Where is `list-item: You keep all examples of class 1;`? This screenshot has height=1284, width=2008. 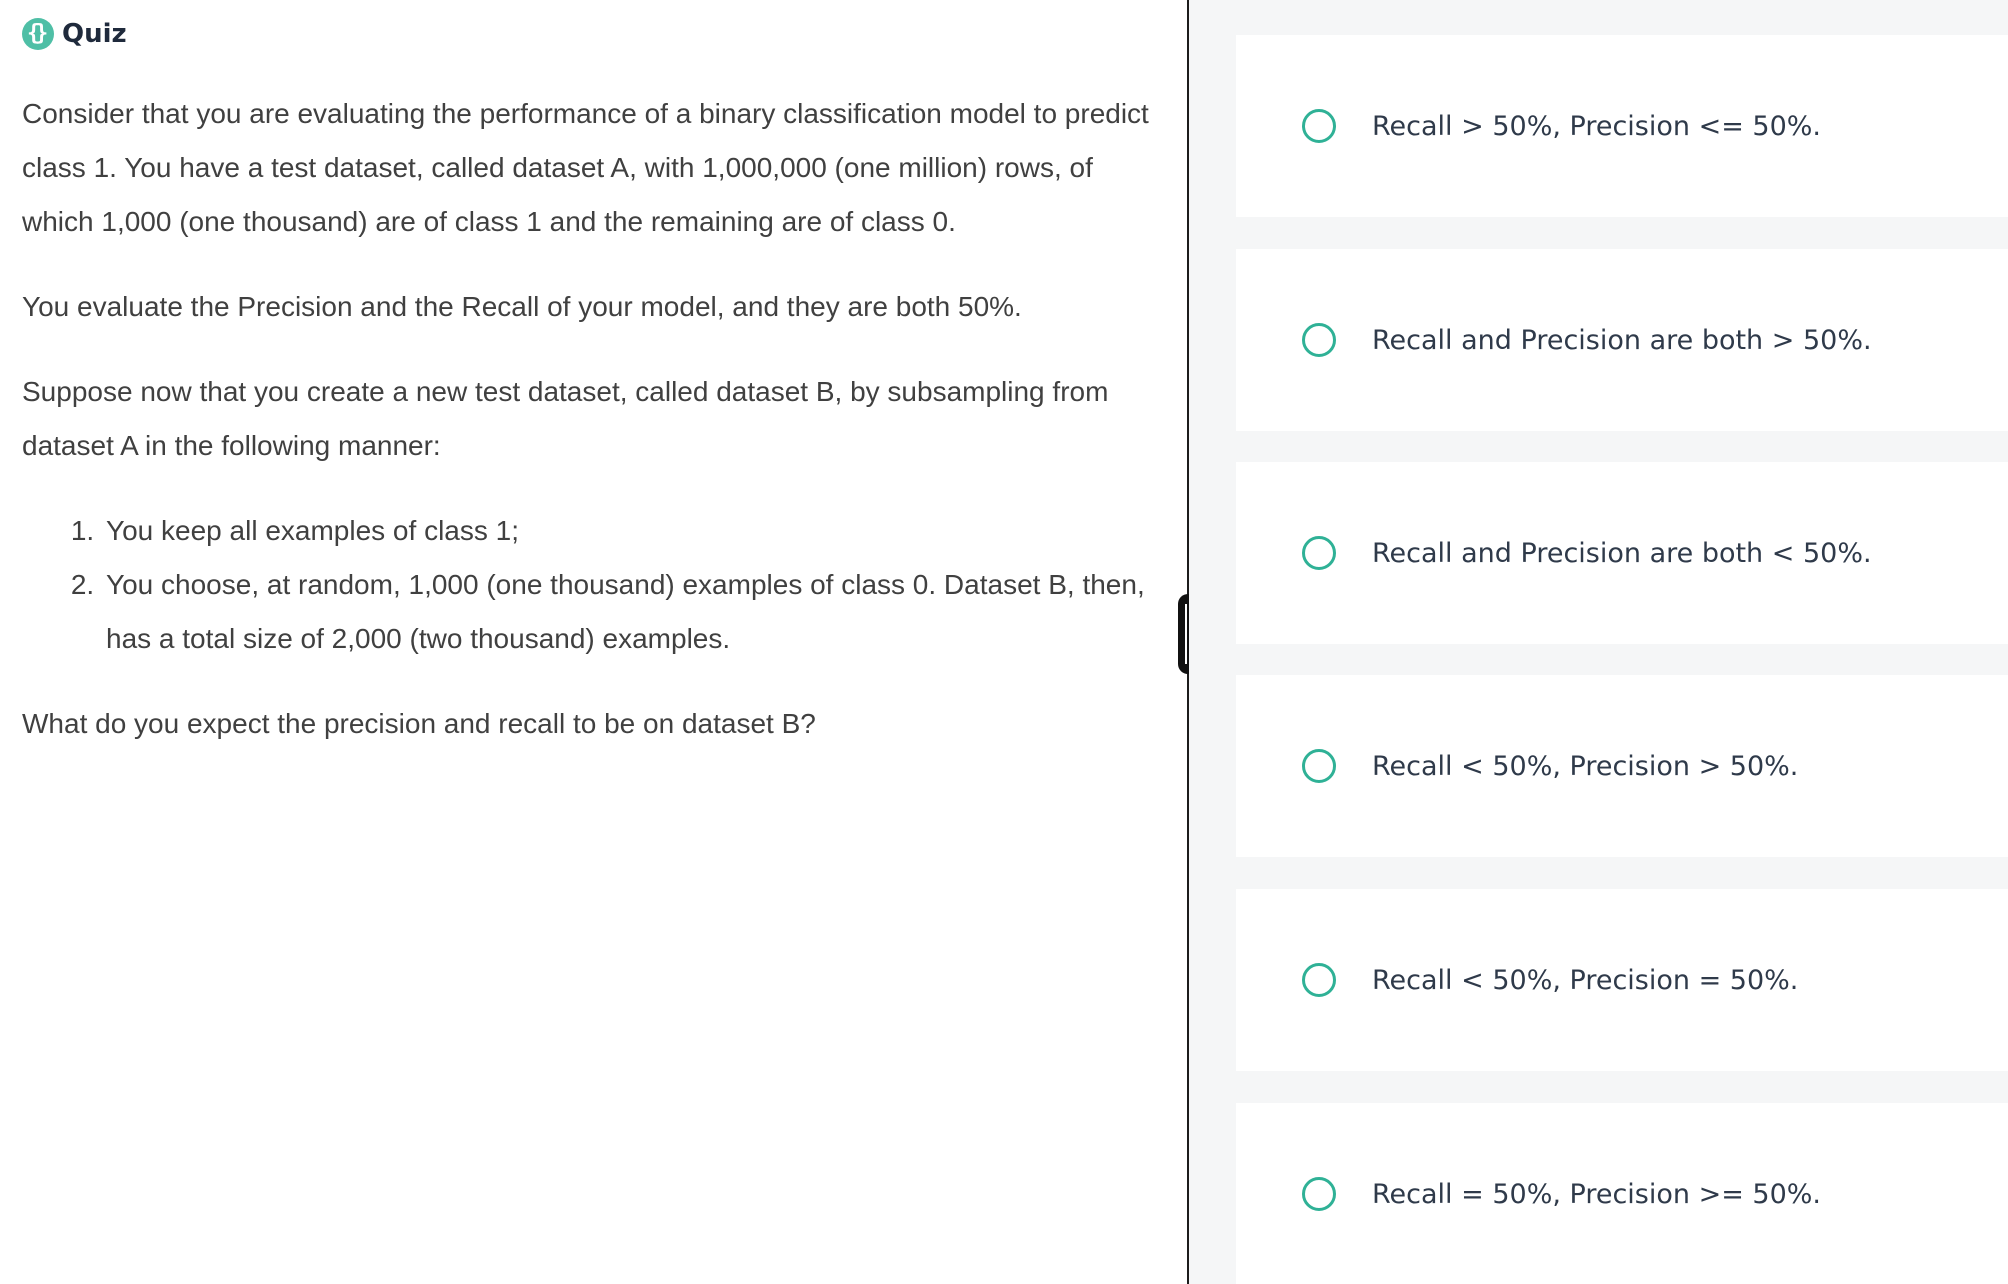 list-item: You keep all examples of class 1; is located at coordinates (632, 531).